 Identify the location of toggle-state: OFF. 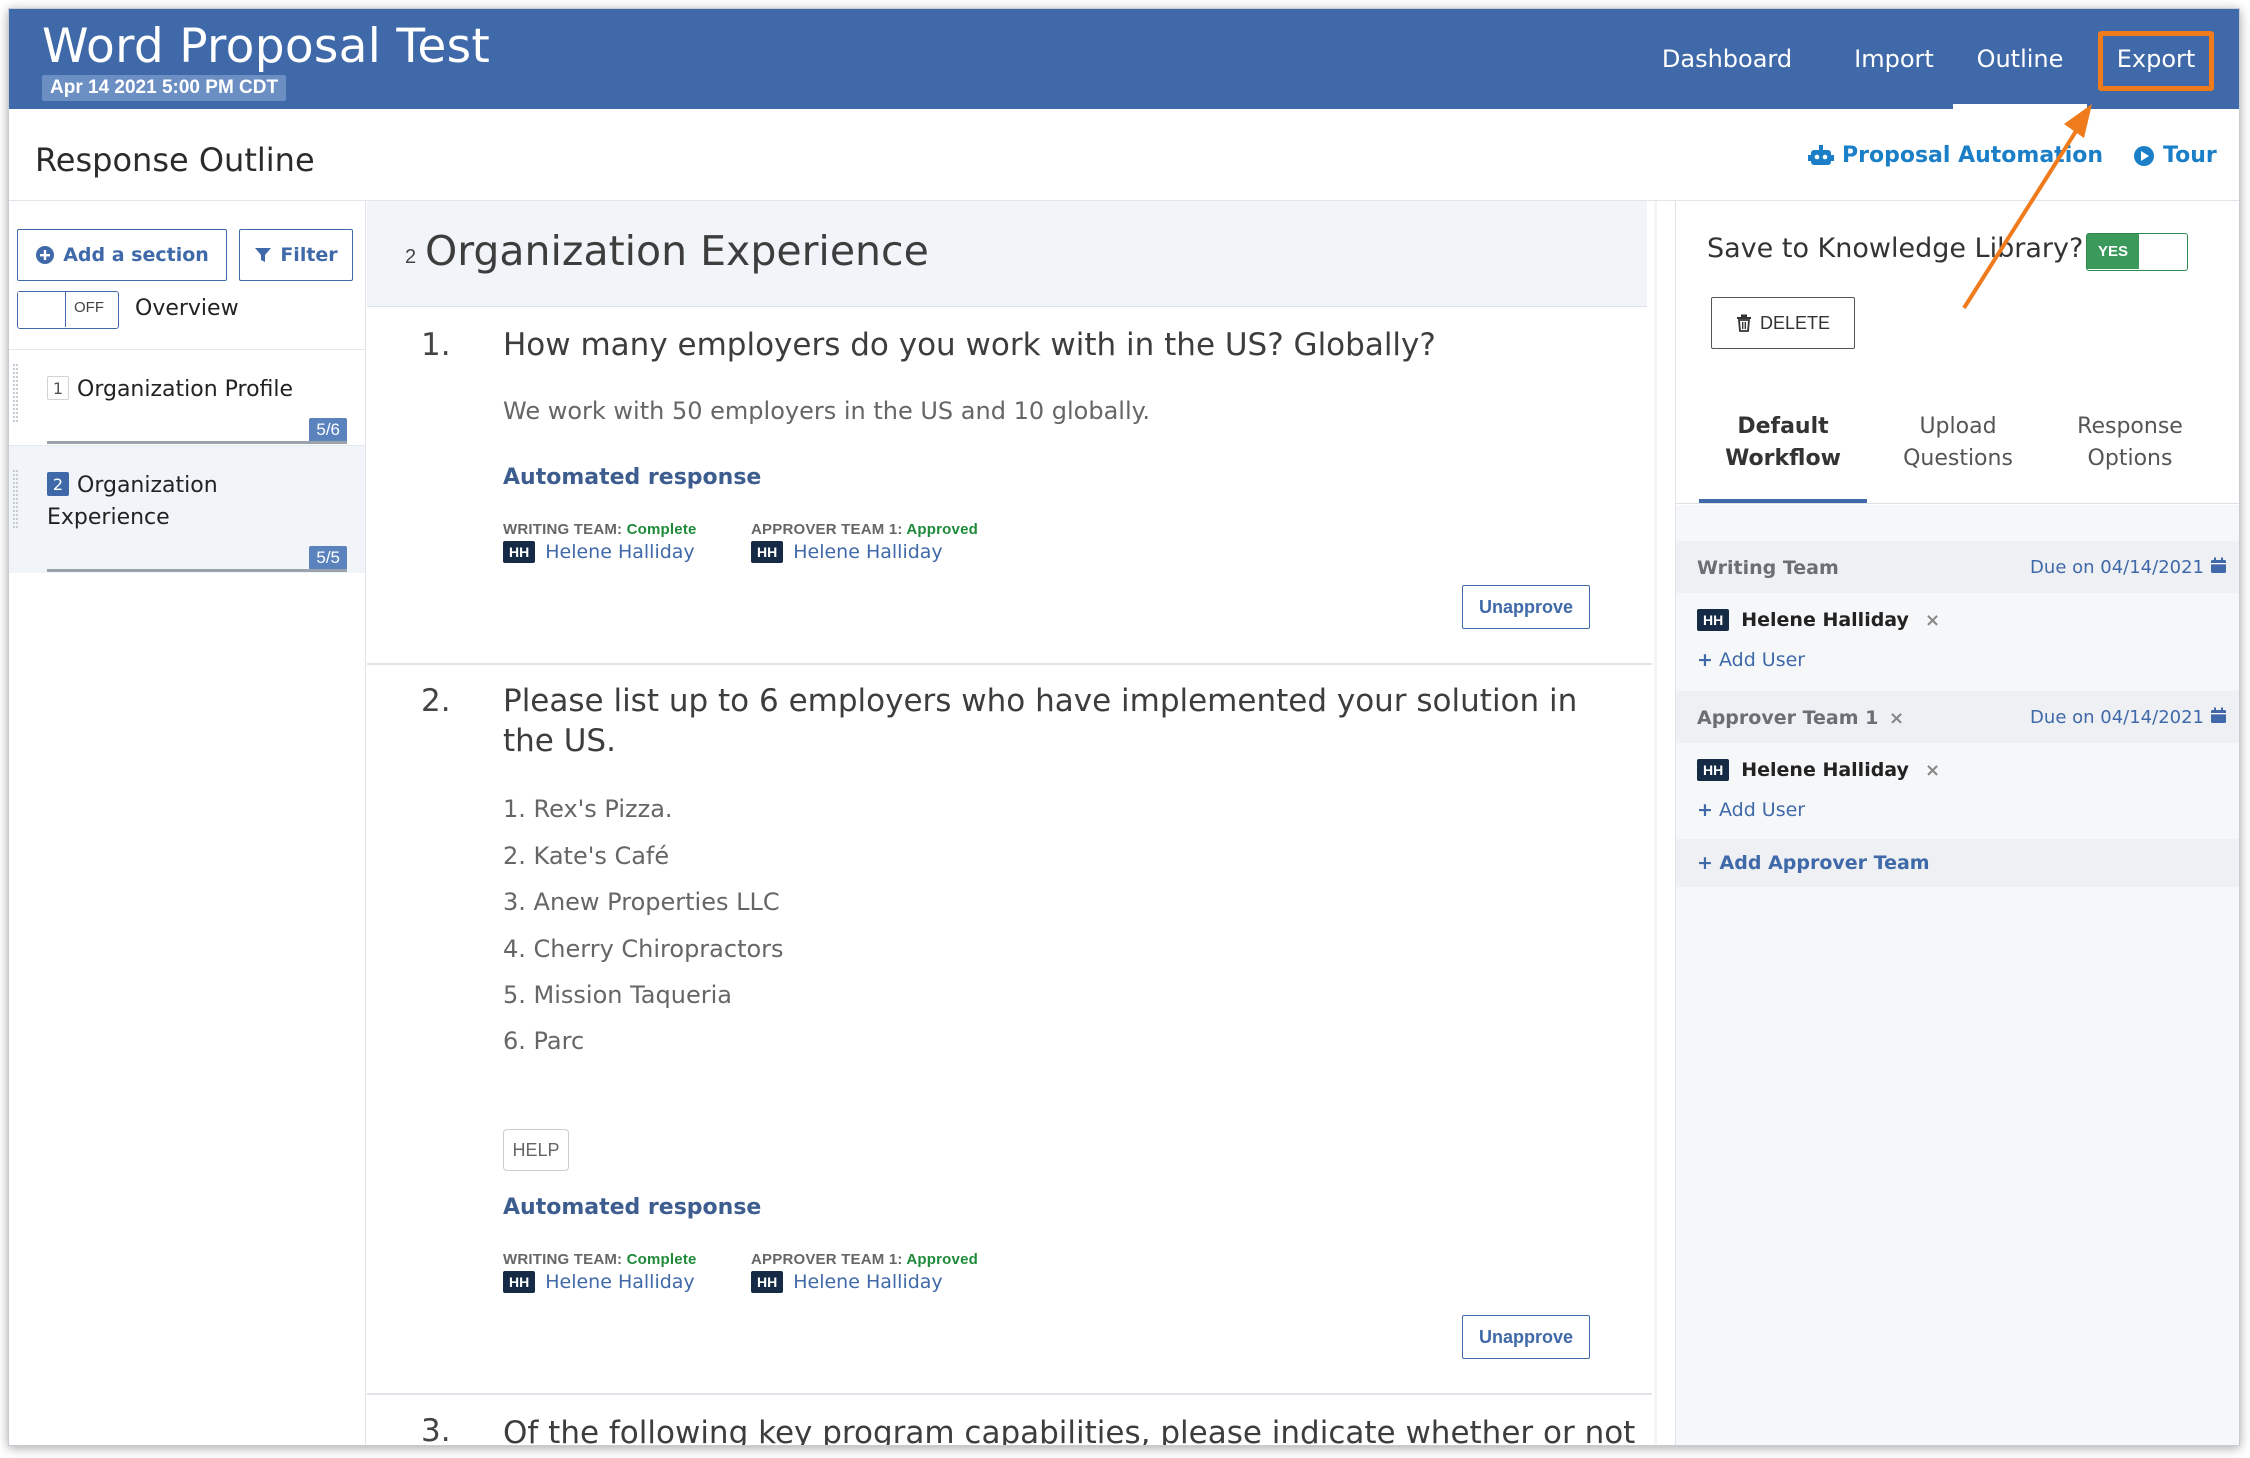
(89, 307).